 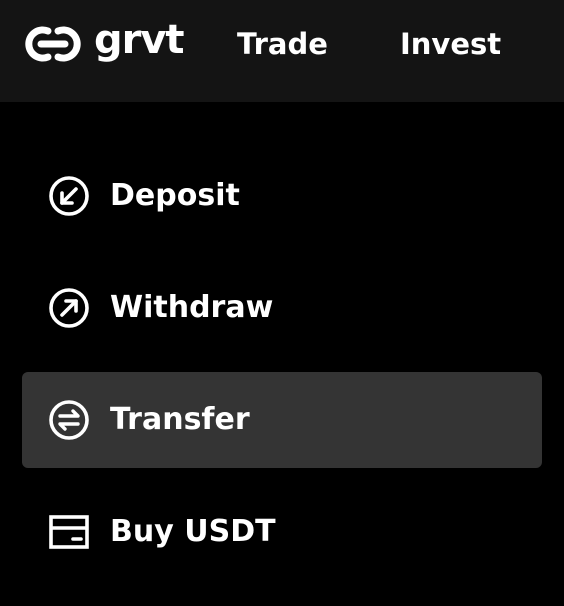 What do you see at coordinates (69, 532) in the screenshot?
I see `card-icon` at bounding box center [69, 532].